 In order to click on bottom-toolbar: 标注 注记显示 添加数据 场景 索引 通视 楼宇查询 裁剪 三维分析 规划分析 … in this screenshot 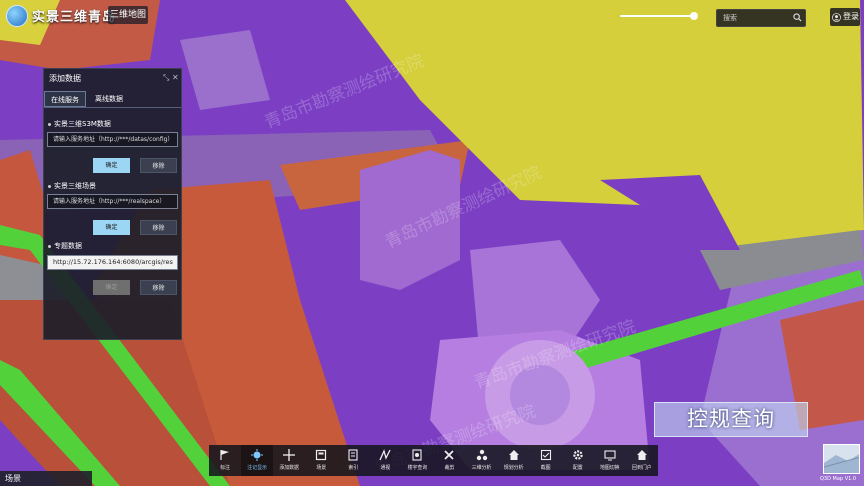, I will do `click(433, 460)`.